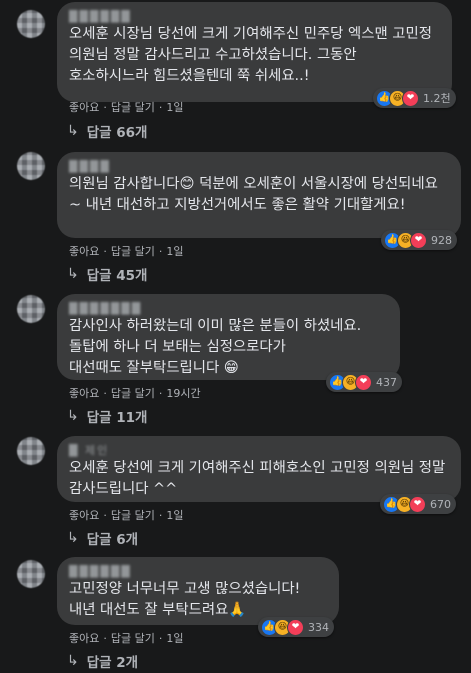 Image resolution: width=471 pixels, height=673 pixels. I want to click on reaction-count: 437, so click(386, 382).